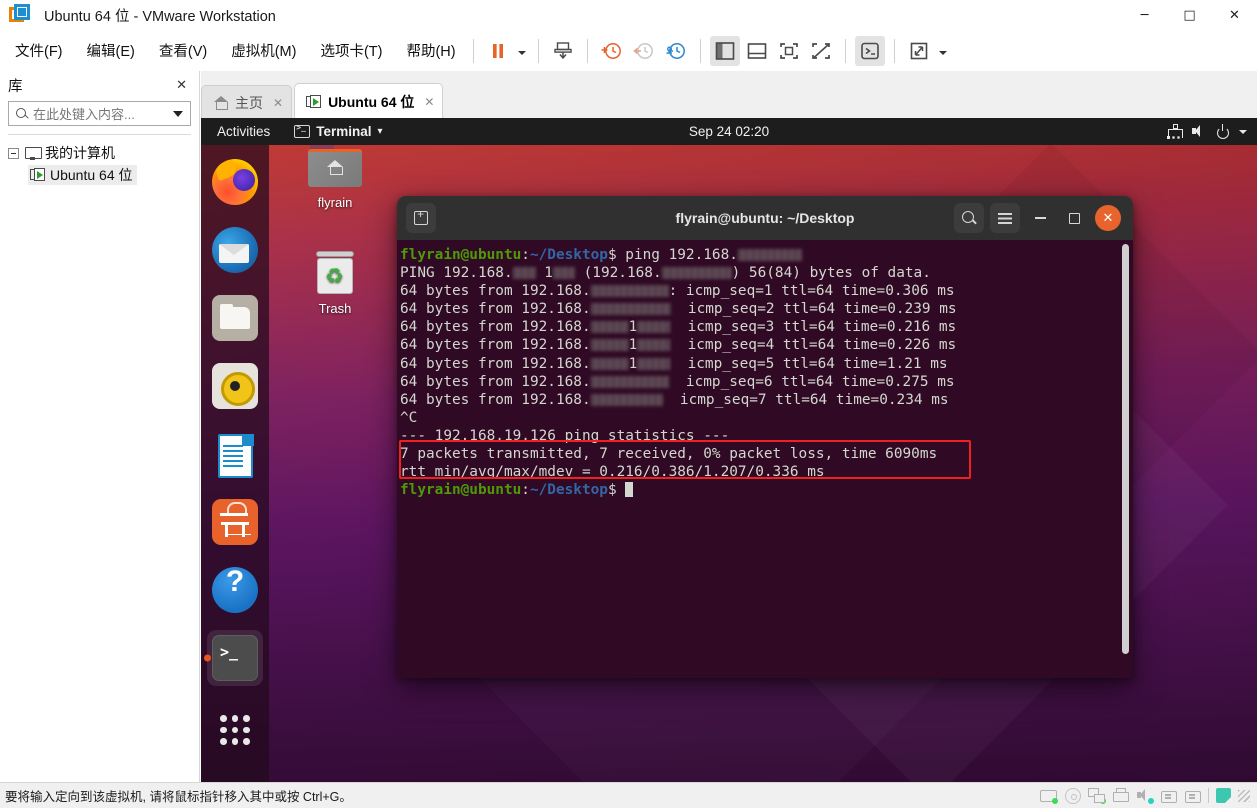 This screenshot has height=808, width=1257. What do you see at coordinates (821, 51) in the screenshot?
I see `console-off-button` at bounding box center [821, 51].